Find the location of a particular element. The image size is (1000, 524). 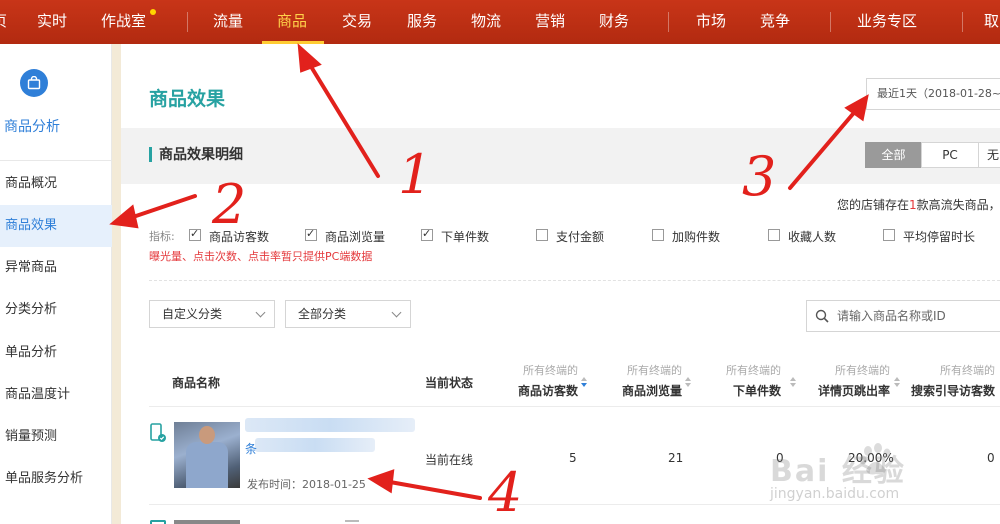

baidu-watermark: Bai 经验 jingyan.baidu.com is located at coordinates (885, 482).